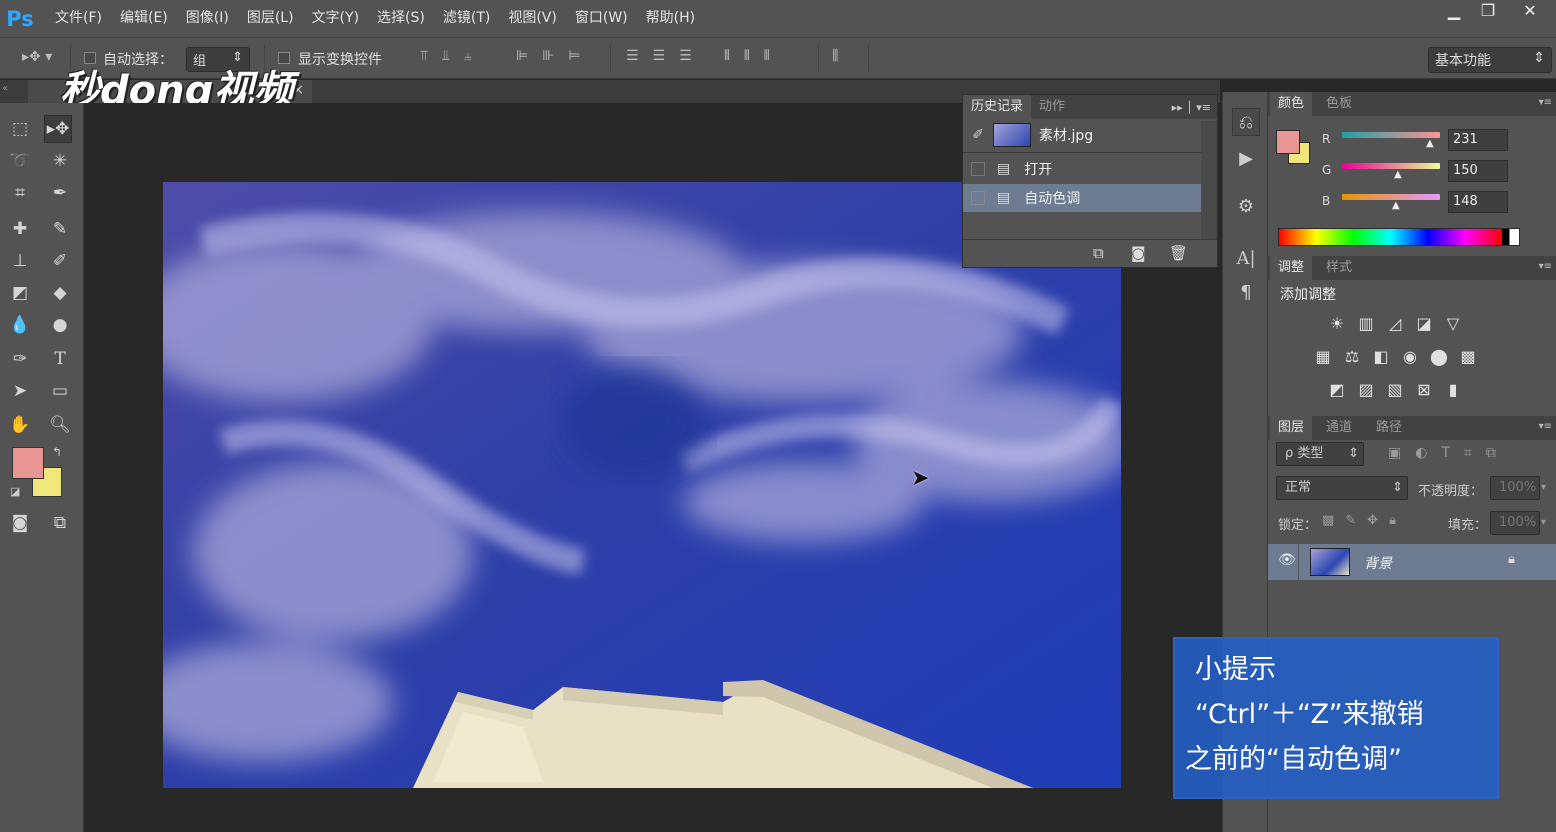 This screenshot has height=832, width=1556. What do you see at coordinates (601, 18) in the screenshot?
I see `menu-window: 窗口(W)` at bounding box center [601, 18].